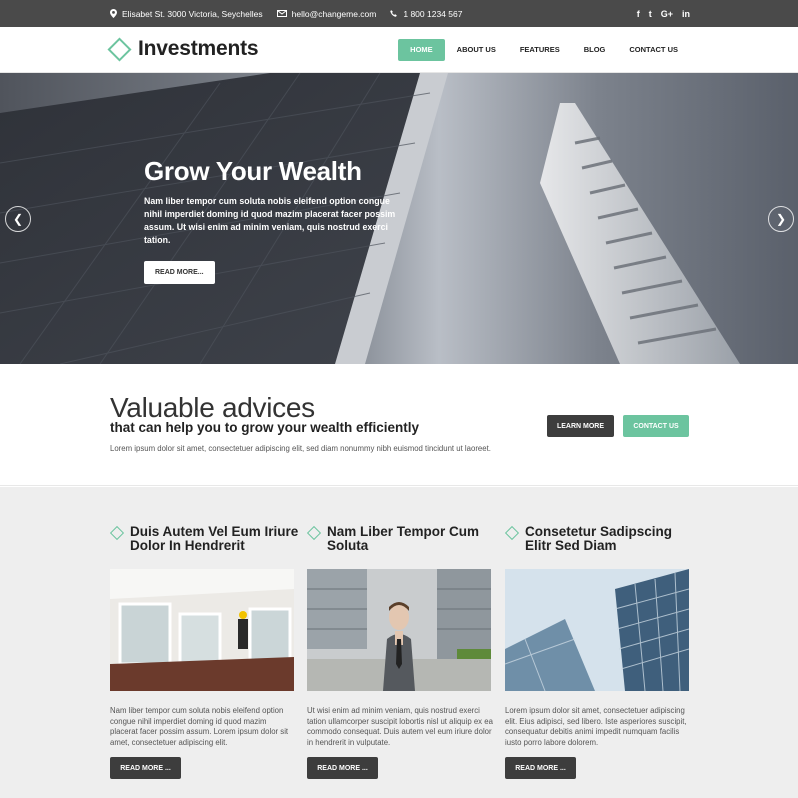  I want to click on card-image-glass-buildings, so click(597, 630).